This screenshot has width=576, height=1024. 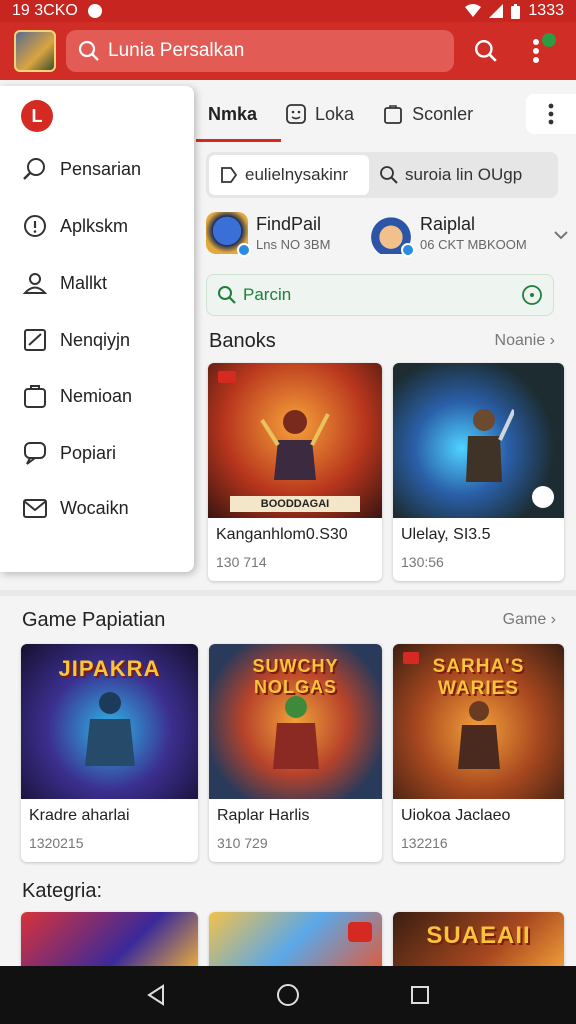 What do you see at coordinates (380, 295) in the screenshot?
I see `green-search-field: Parcin` at bounding box center [380, 295].